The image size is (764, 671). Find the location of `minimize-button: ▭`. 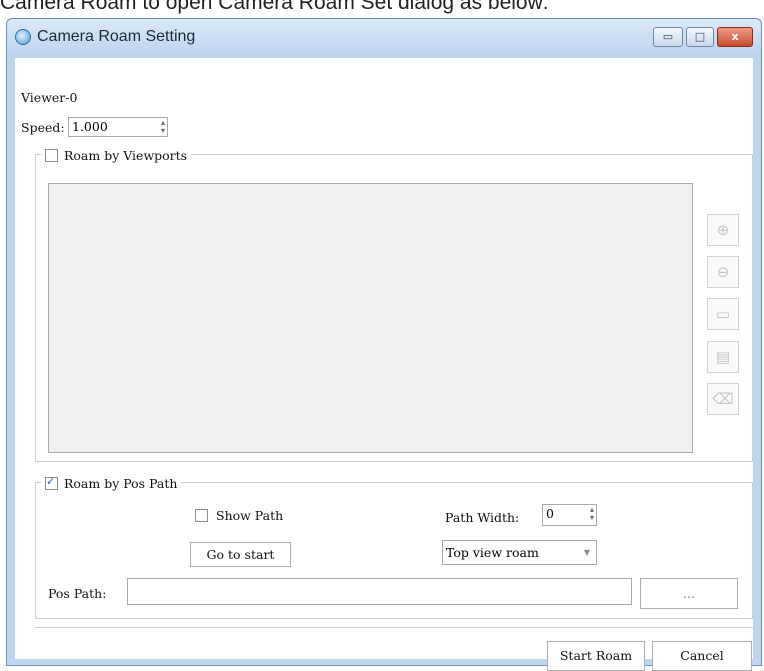

minimize-button: ▭ is located at coordinates (668, 37).